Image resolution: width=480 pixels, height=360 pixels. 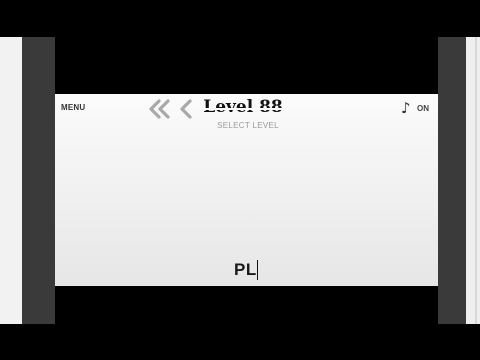 I want to click on level-subtitle: SELECT LEVEL, so click(x=248, y=125).